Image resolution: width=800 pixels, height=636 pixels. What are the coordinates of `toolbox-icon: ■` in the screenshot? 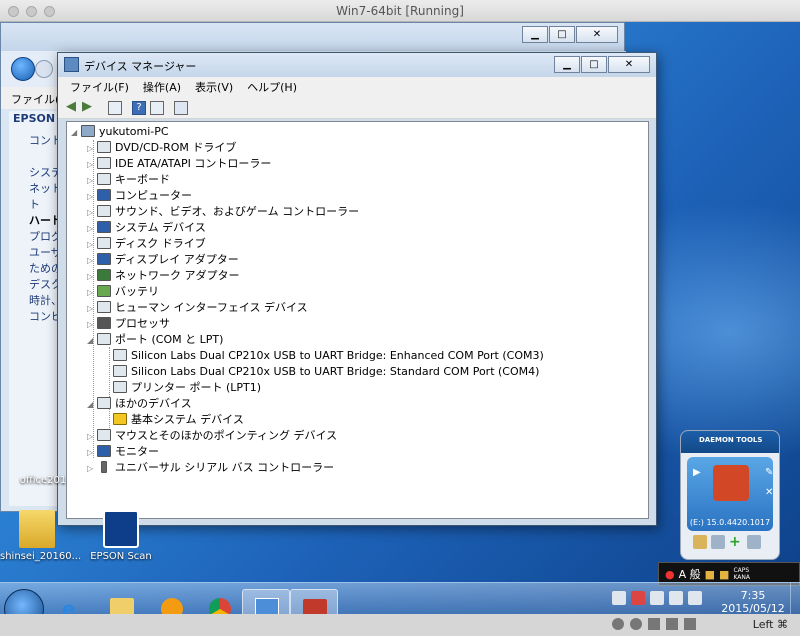 It's located at (710, 574).